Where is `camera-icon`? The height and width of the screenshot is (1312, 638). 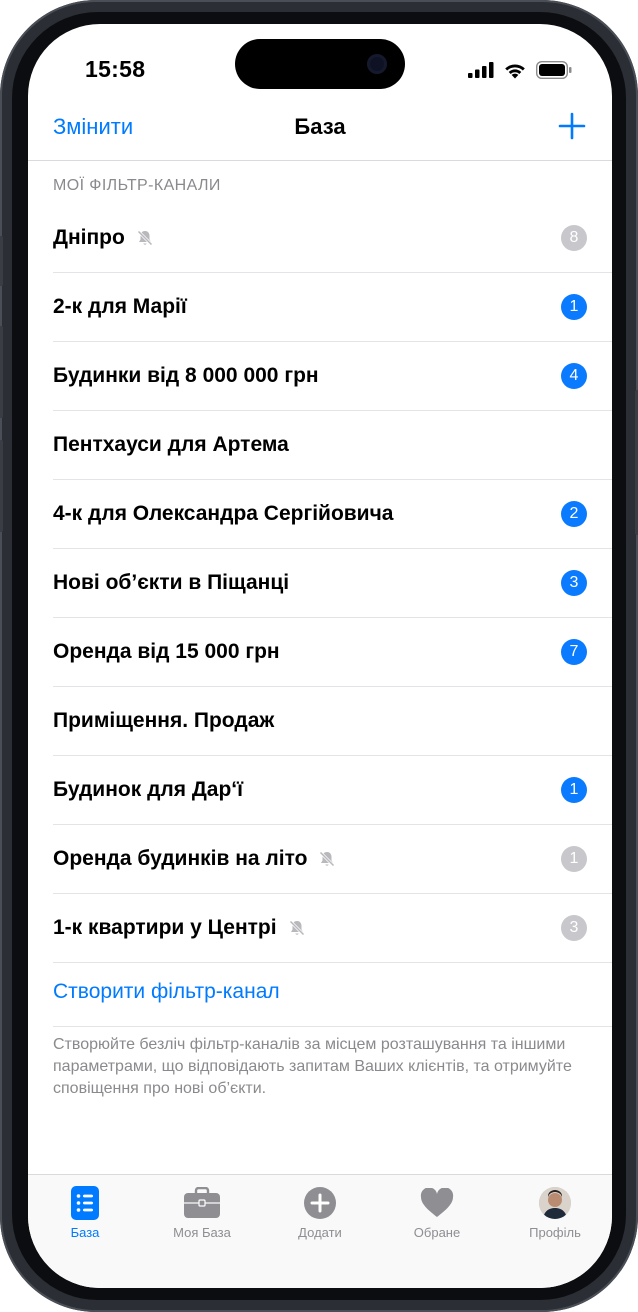
camera-icon is located at coordinates (377, 64).